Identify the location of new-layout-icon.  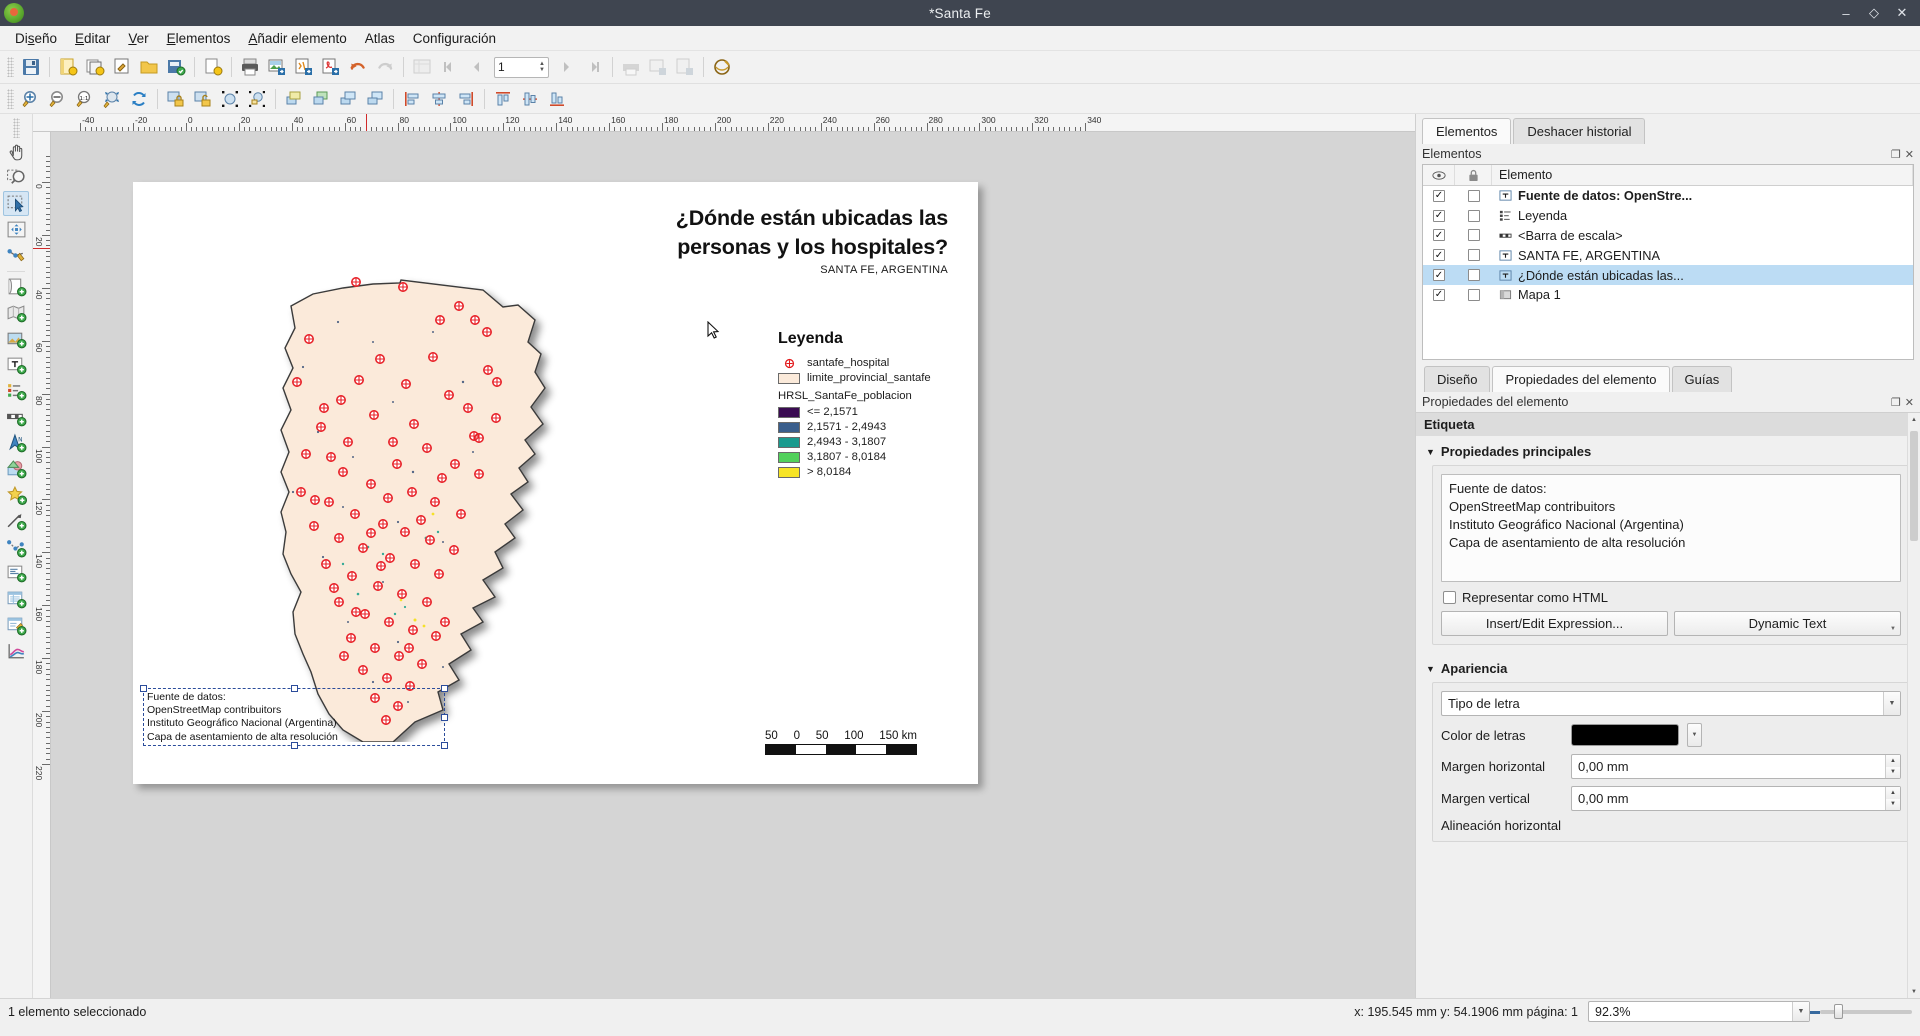
(68, 67).